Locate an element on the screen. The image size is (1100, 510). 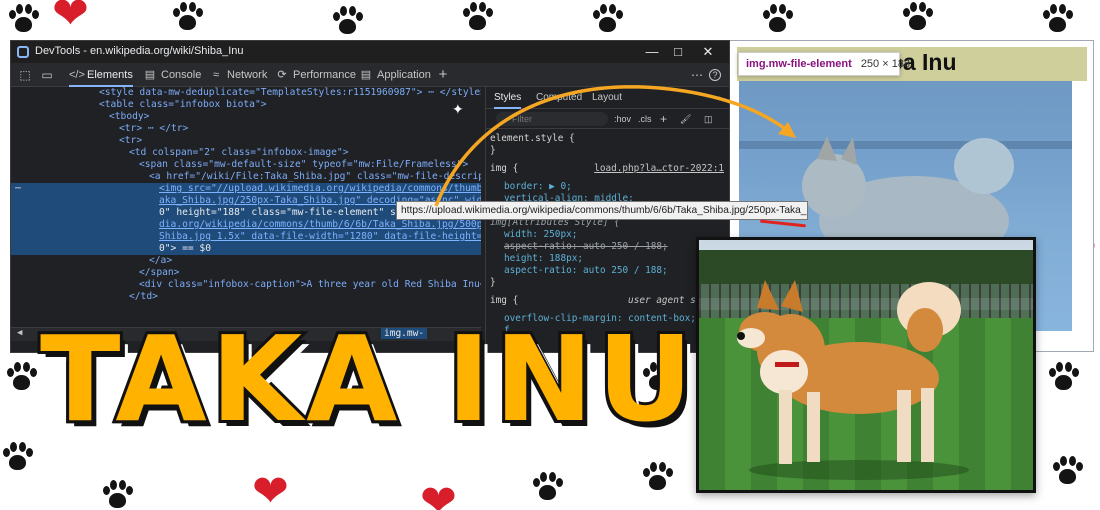
inspect-element-icon: ⬚ is located at coordinates (25, 75).